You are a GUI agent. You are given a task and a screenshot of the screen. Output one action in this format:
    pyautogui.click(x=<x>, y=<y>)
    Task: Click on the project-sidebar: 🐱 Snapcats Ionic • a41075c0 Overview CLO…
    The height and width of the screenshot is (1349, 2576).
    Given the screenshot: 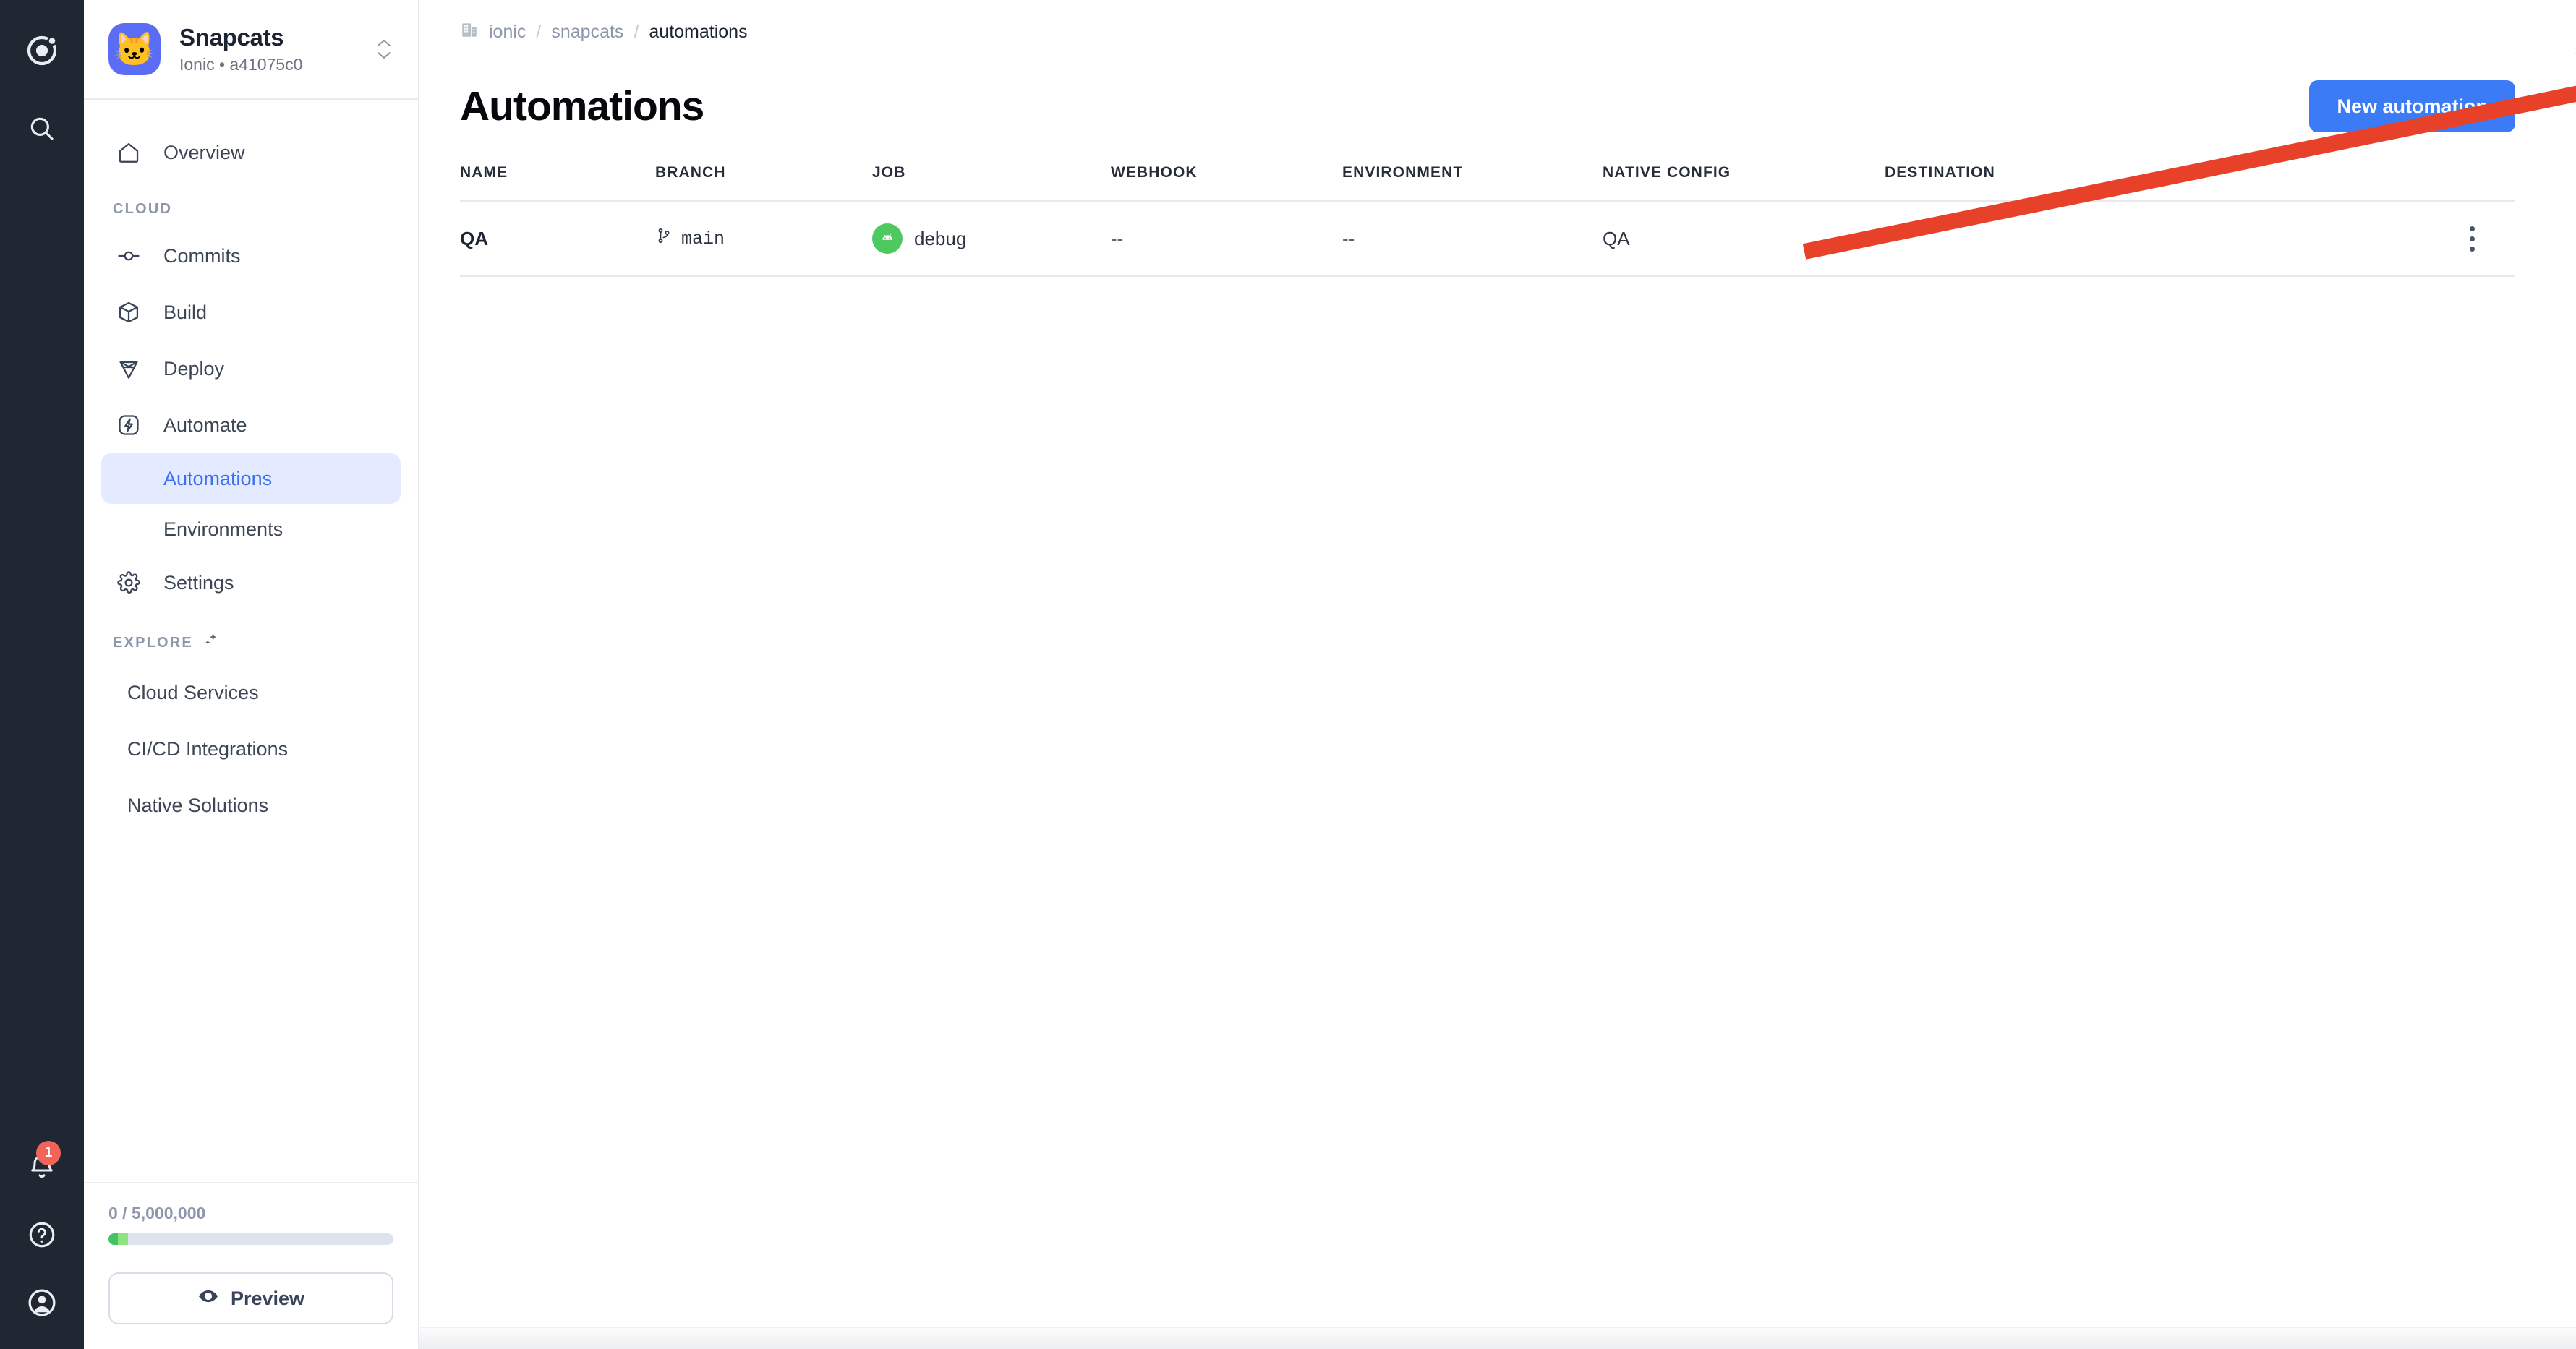 What is the action you would take?
    pyautogui.click(x=251, y=674)
    